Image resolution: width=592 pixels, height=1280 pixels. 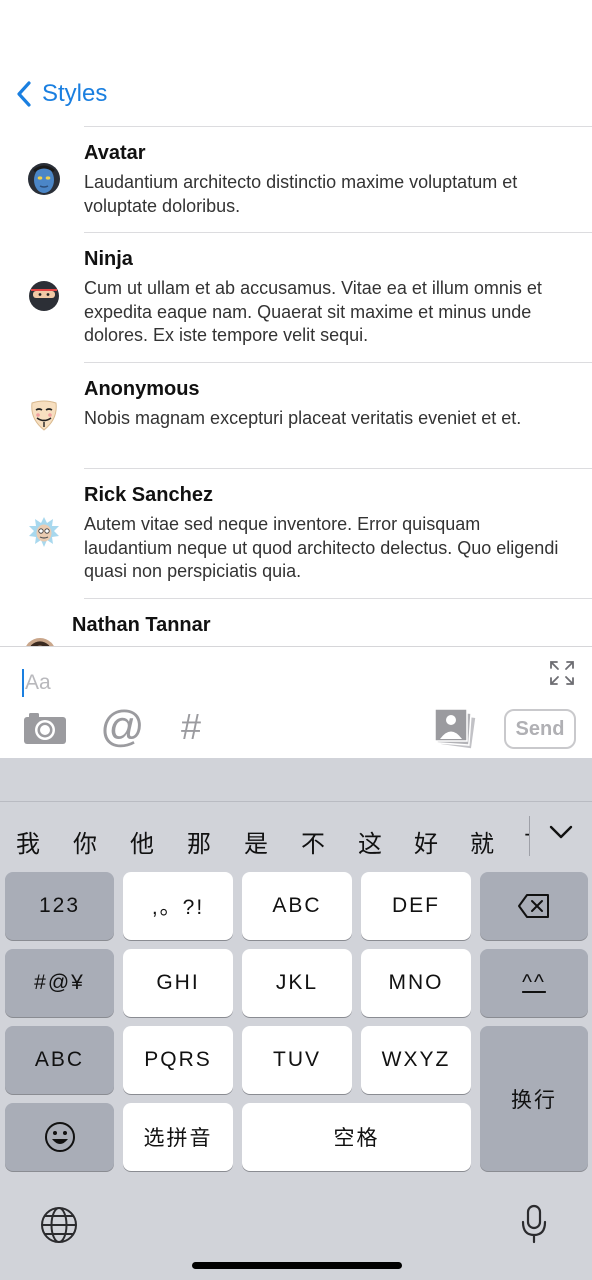 What do you see at coordinates (370, 841) in the screenshot?
I see `candidate-word: 这` at bounding box center [370, 841].